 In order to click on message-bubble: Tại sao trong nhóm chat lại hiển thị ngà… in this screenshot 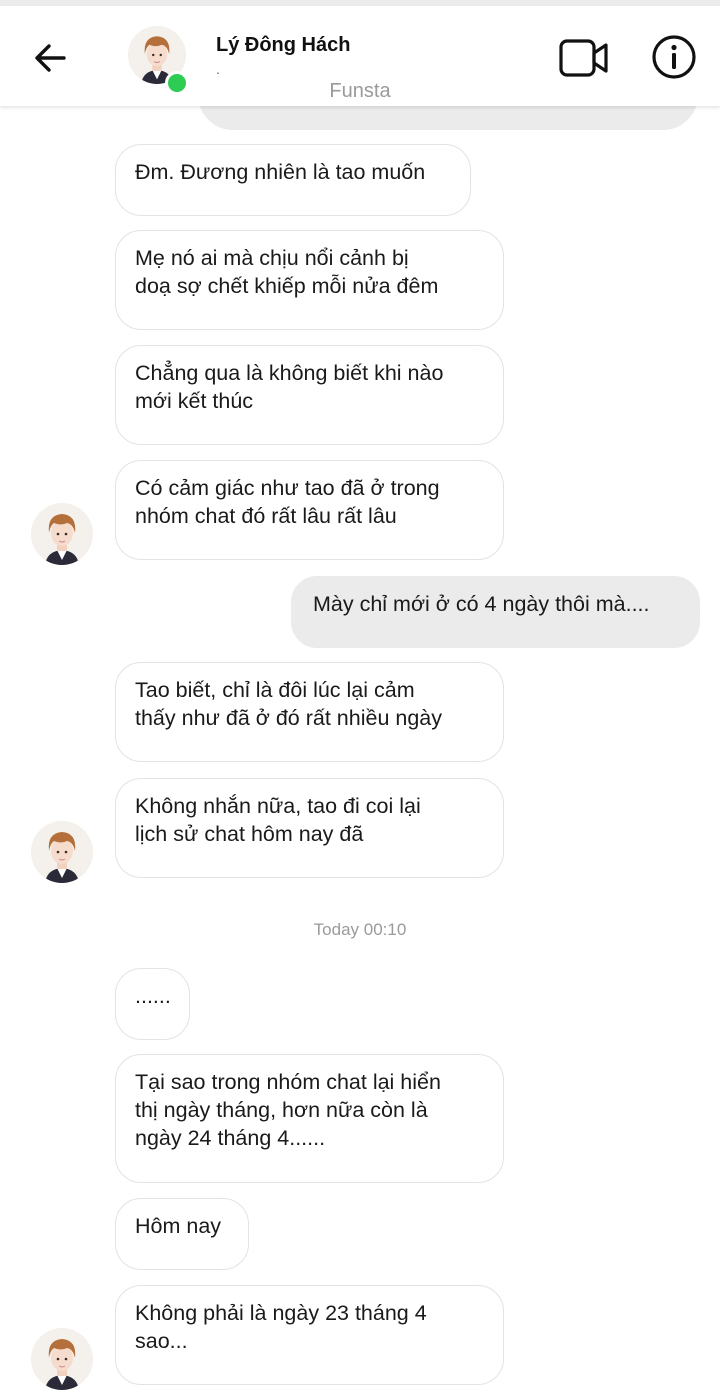, I will do `click(309, 1118)`.